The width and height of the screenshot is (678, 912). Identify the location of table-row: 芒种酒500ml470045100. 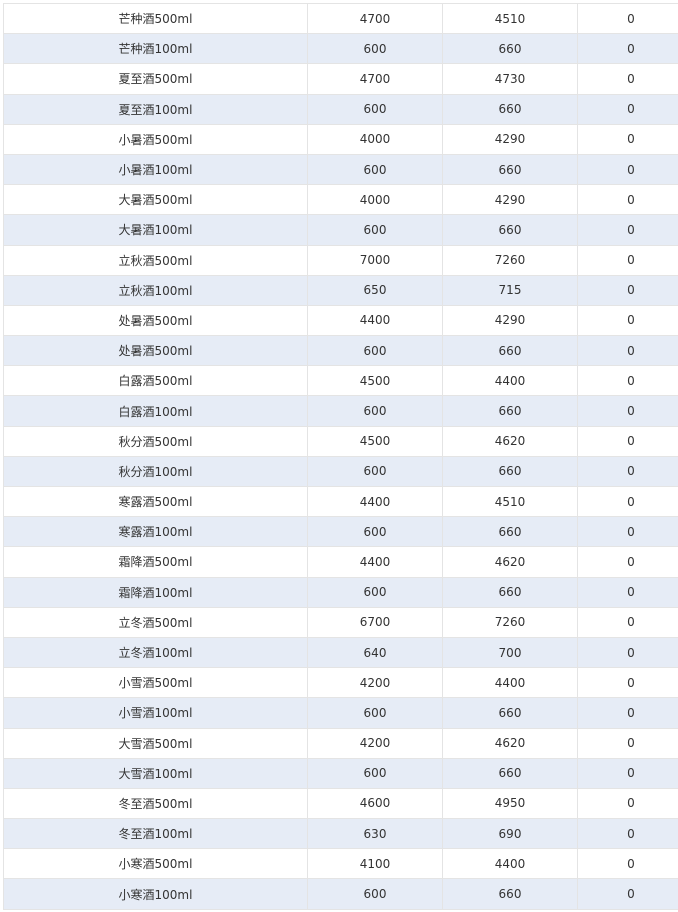
(341, 19).